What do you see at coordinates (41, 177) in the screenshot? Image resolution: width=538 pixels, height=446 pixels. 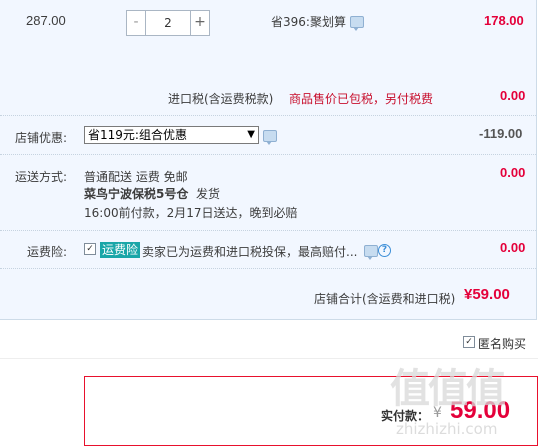 I see `shipping-label: 运送方式:` at bounding box center [41, 177].